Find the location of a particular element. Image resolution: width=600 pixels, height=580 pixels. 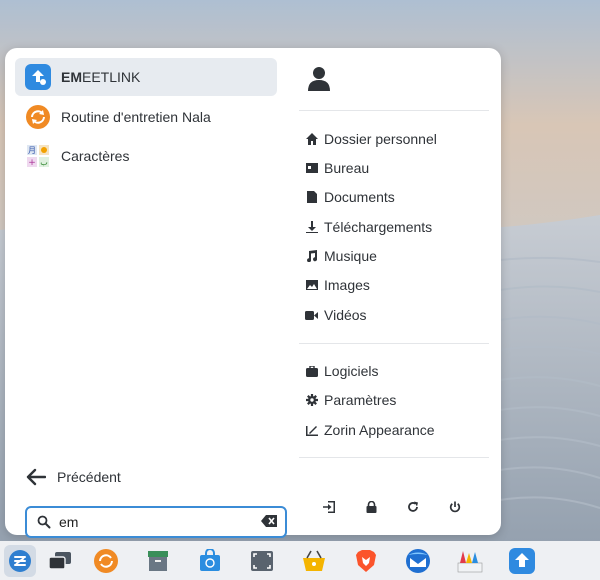

user-icon is located at coordinates (319, 79).